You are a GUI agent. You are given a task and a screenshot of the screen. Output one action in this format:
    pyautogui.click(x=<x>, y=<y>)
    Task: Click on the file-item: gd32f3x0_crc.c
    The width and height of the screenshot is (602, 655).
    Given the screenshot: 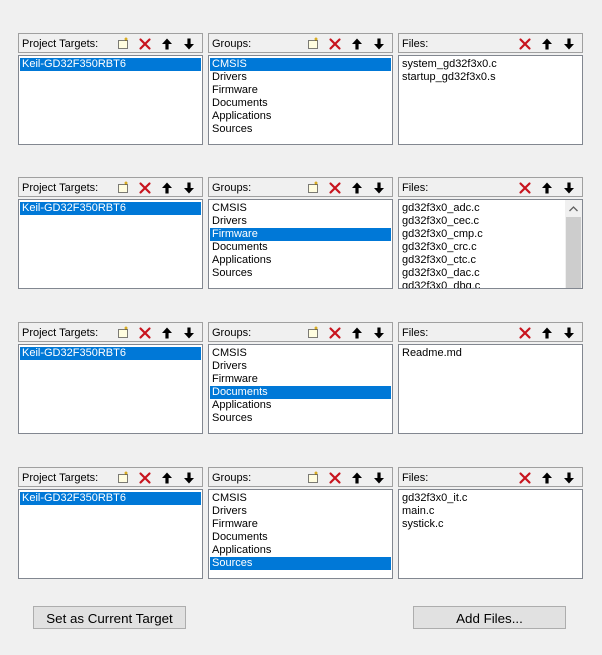 What is the action you would take?
    pyautogui.click(x=482, y=247)
    